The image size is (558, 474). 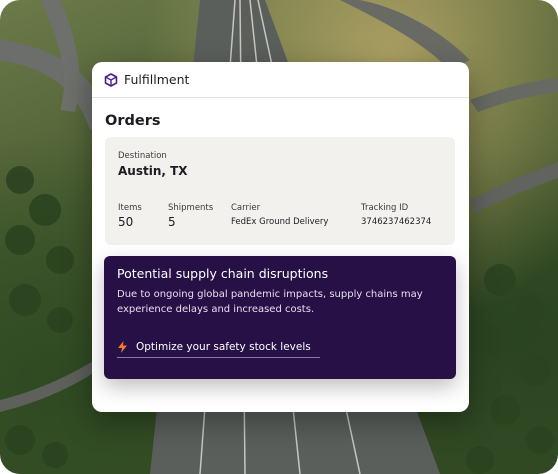 I want to click on items-label: Items, so click(x=130, y=208).